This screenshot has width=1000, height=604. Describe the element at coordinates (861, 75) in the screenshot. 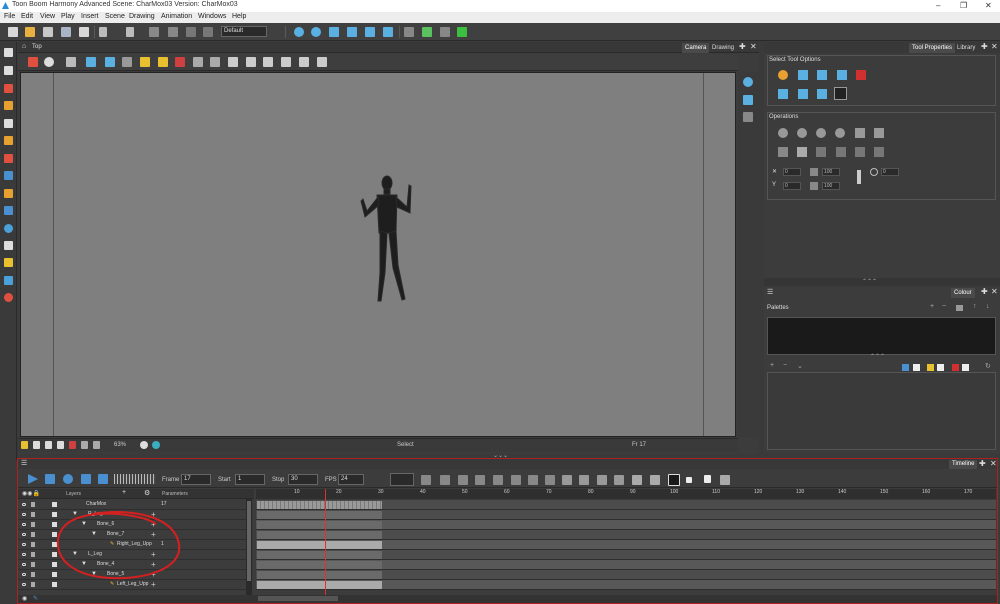

I see `permanent-selection-icon` at that location.